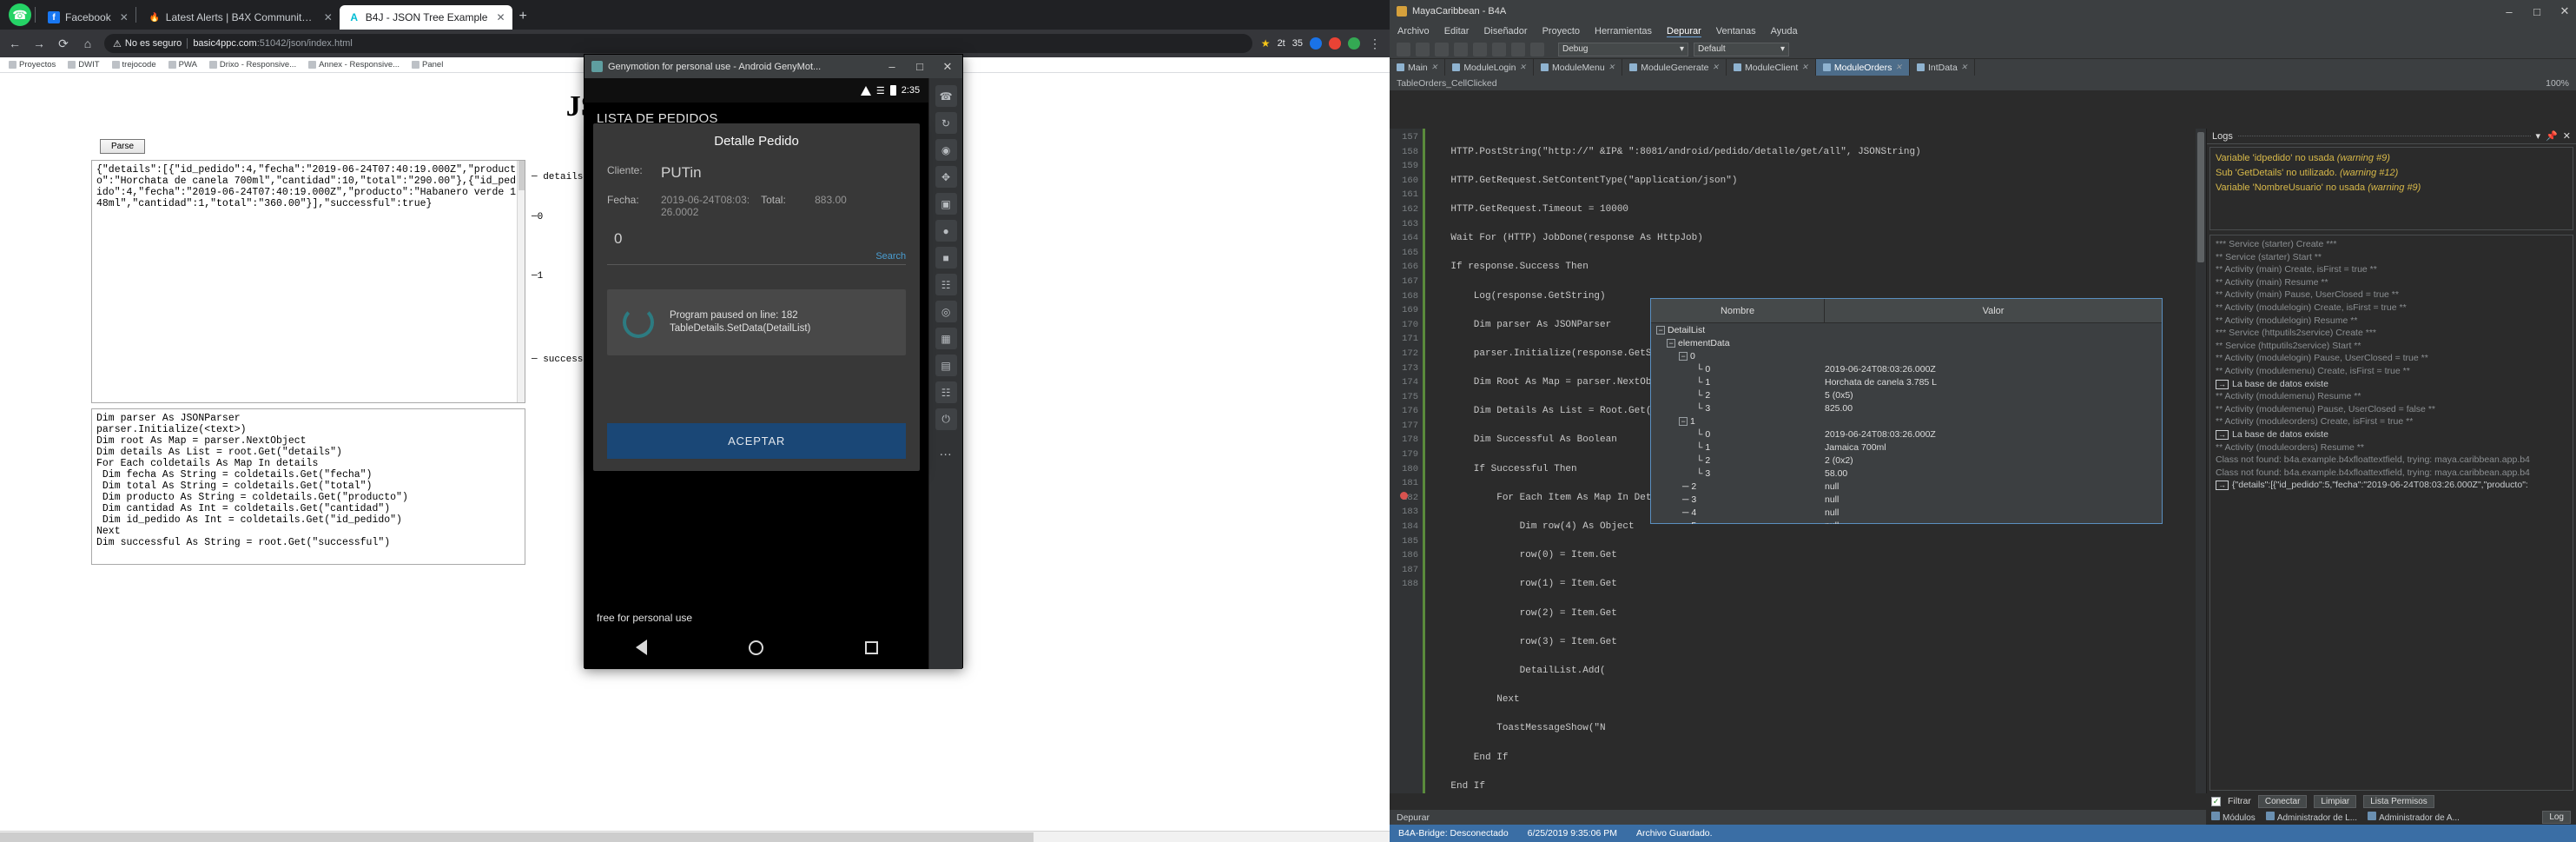  Describe the element at coordinates (1499, 49) in the screenshot. I see `run-icon` at that location.